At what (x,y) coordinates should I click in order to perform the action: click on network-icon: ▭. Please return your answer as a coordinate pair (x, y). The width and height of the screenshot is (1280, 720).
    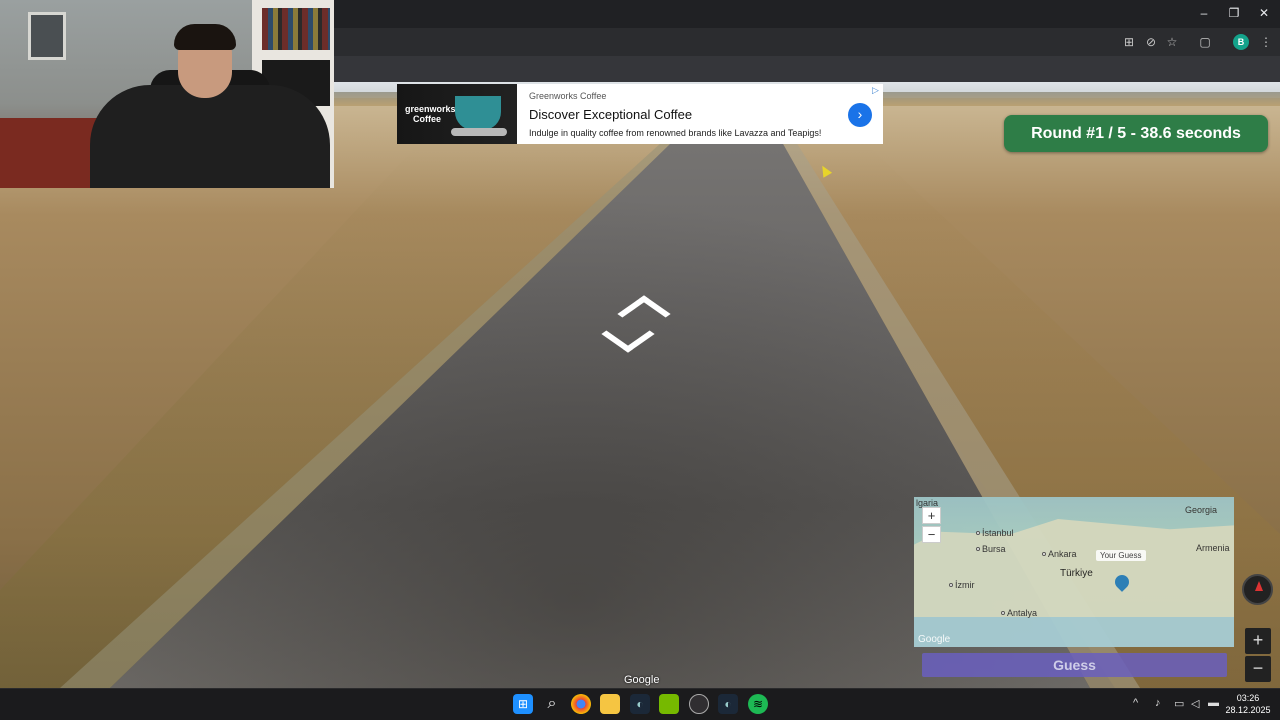
    Looking at the image, I should click on (1179, 703).